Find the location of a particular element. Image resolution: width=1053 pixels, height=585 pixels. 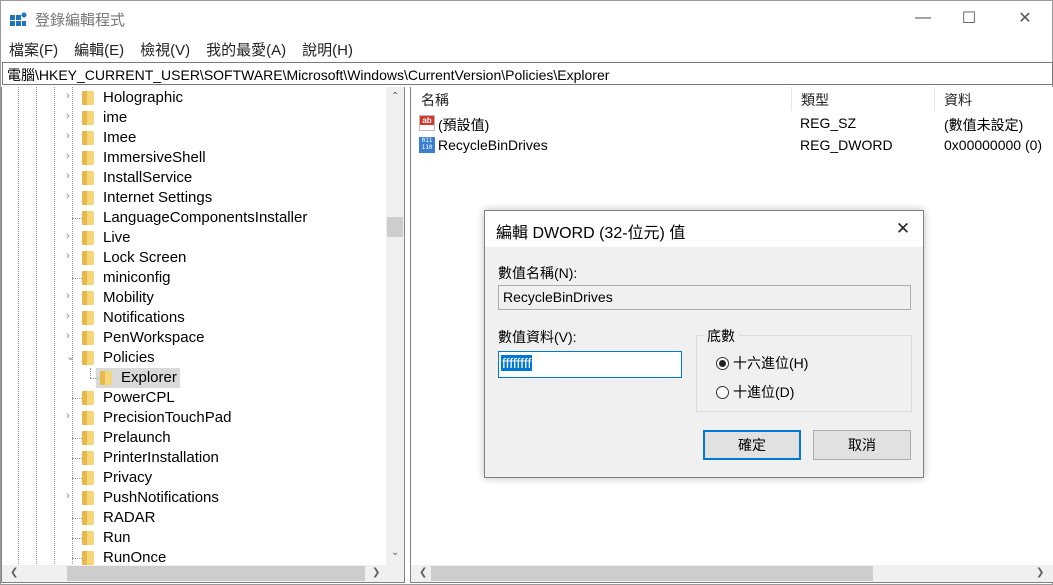

tree-item-label: PowerCPL is located at coordinates (139, 397).